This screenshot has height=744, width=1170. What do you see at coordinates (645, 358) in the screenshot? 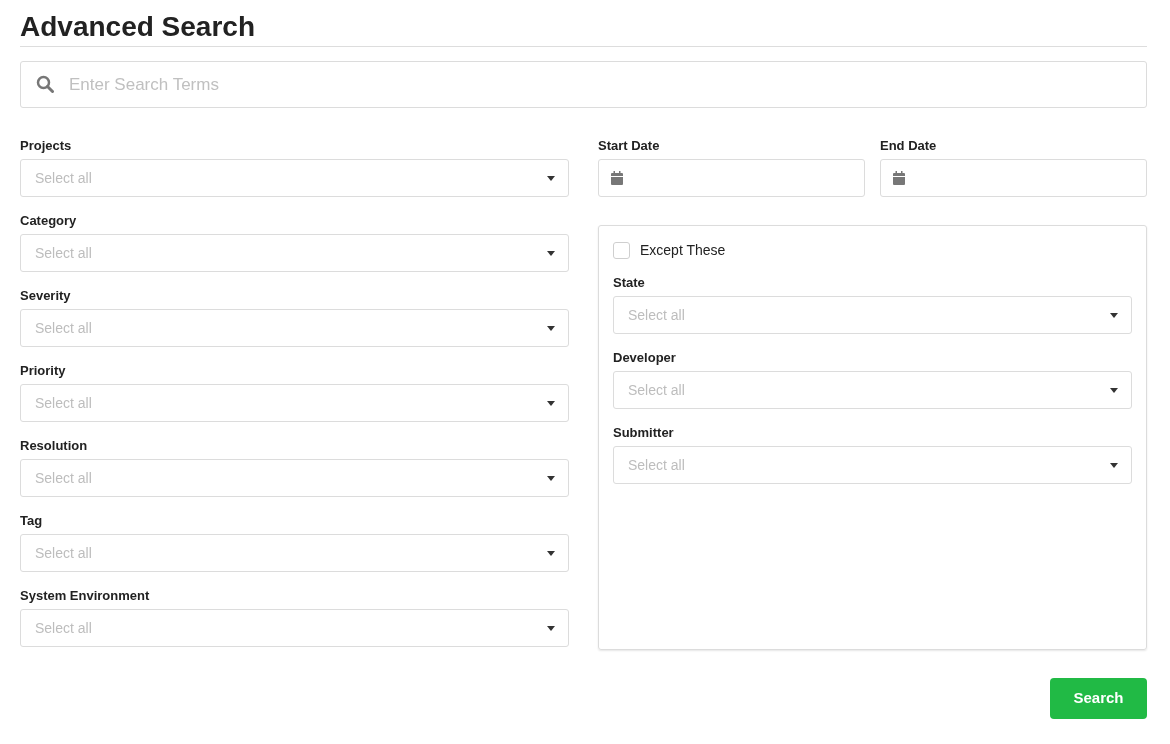
I see `field-label: Developer` at bounding box center [645, 358].